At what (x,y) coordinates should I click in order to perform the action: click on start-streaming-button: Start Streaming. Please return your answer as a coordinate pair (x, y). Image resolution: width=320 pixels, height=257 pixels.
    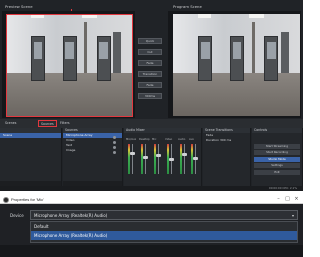
    Looking at the image, I should click on (277, 146).